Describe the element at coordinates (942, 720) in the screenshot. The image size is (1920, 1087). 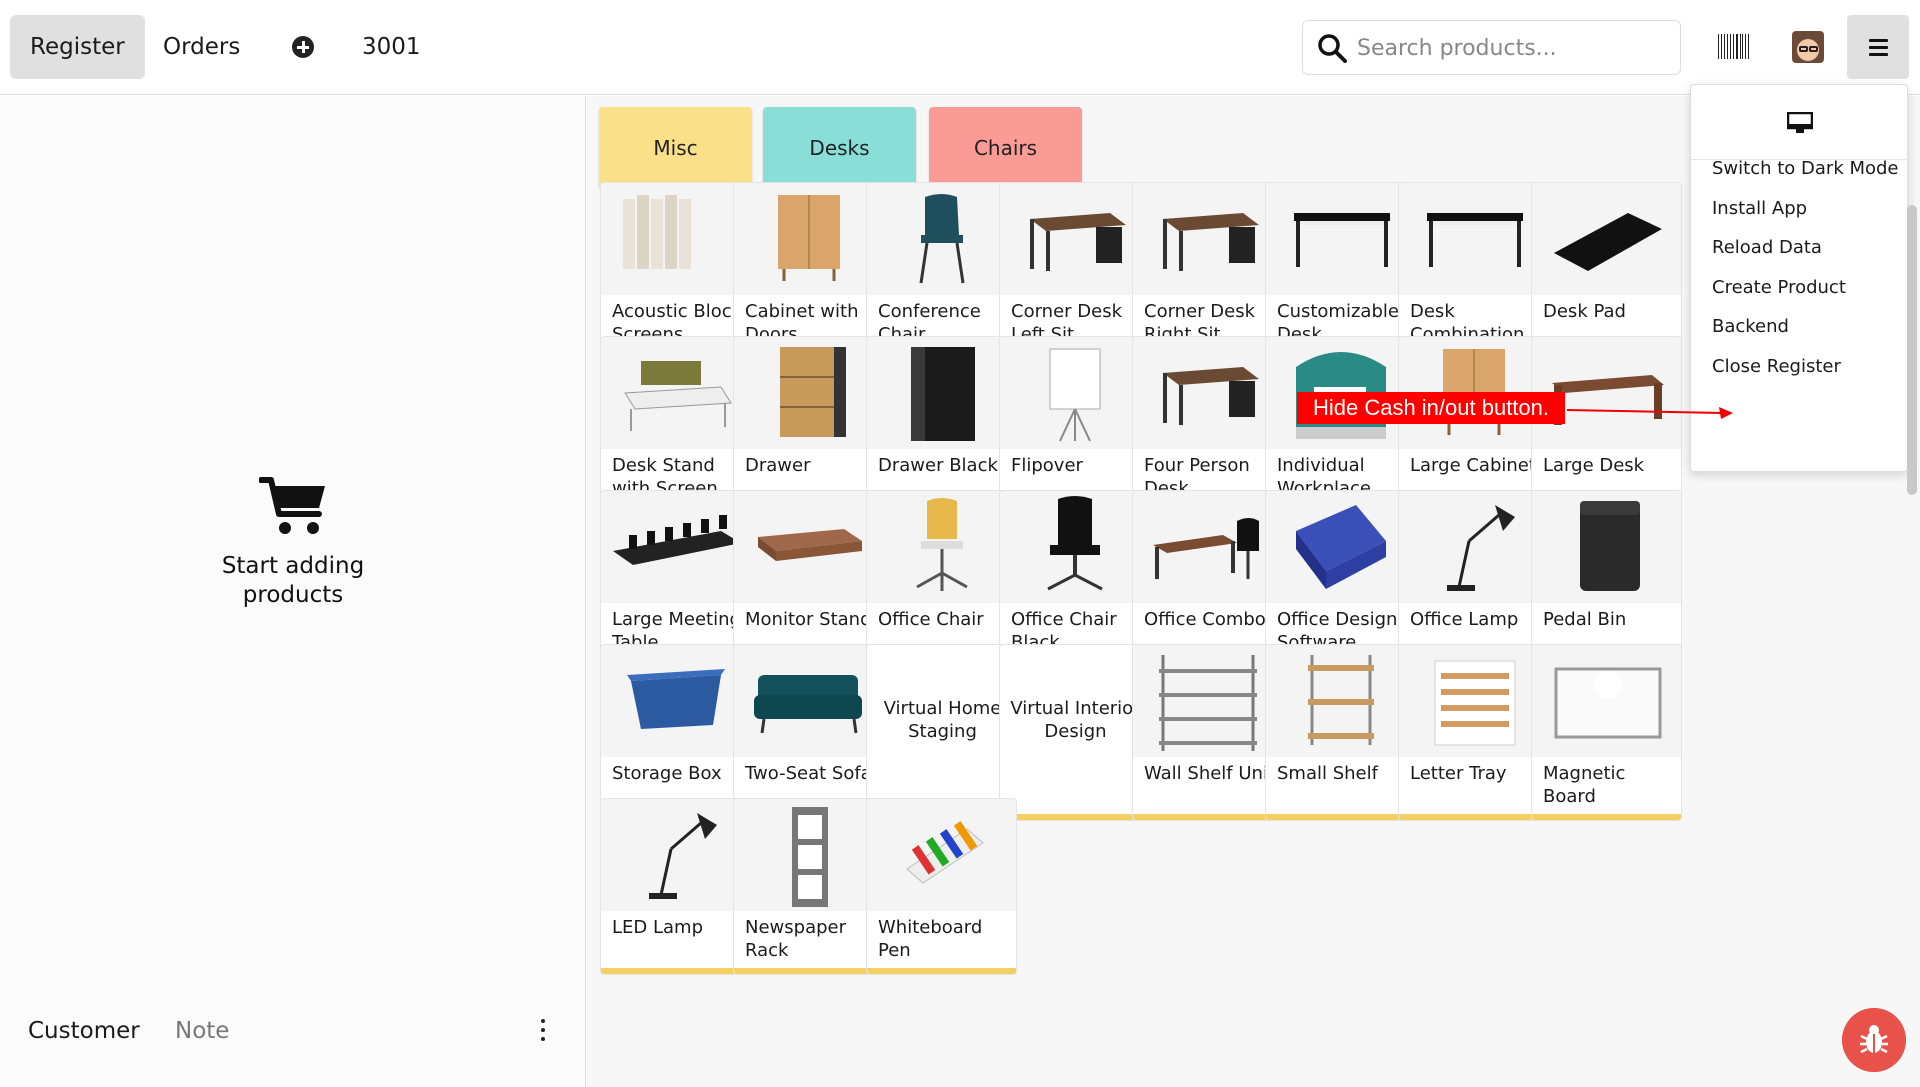
I see `product-name: Virtual Home Staging` at that location.